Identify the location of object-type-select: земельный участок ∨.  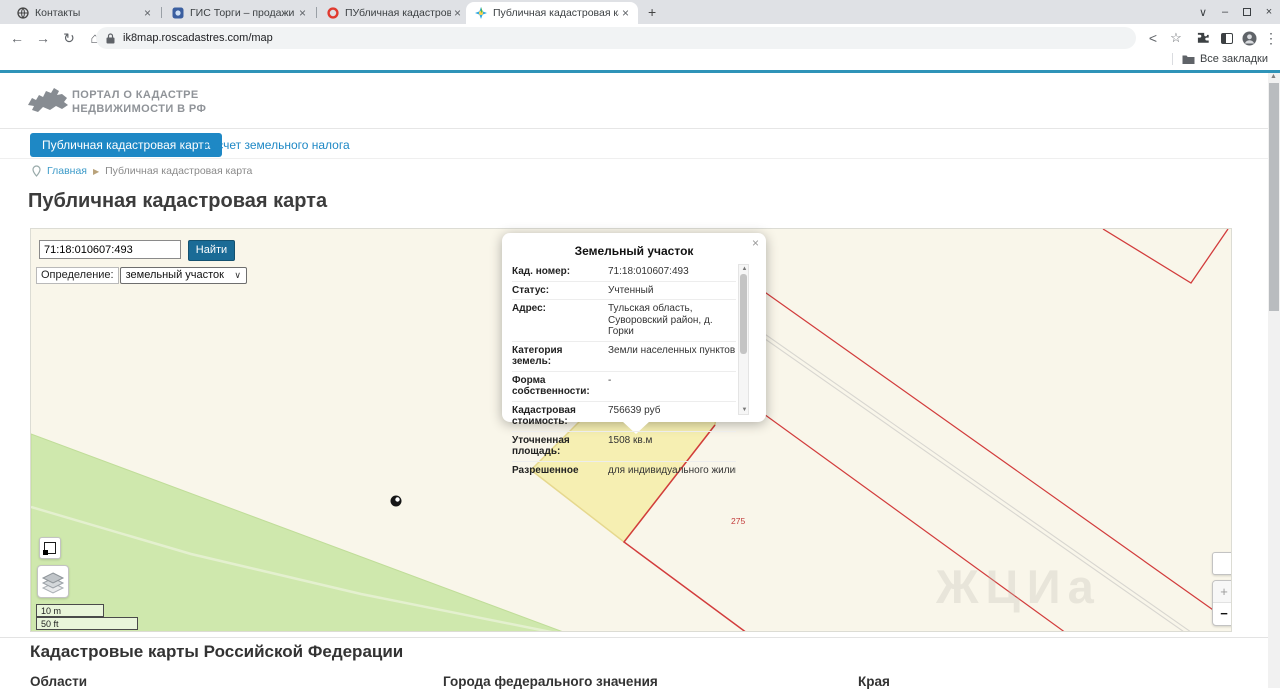
(183, 275).